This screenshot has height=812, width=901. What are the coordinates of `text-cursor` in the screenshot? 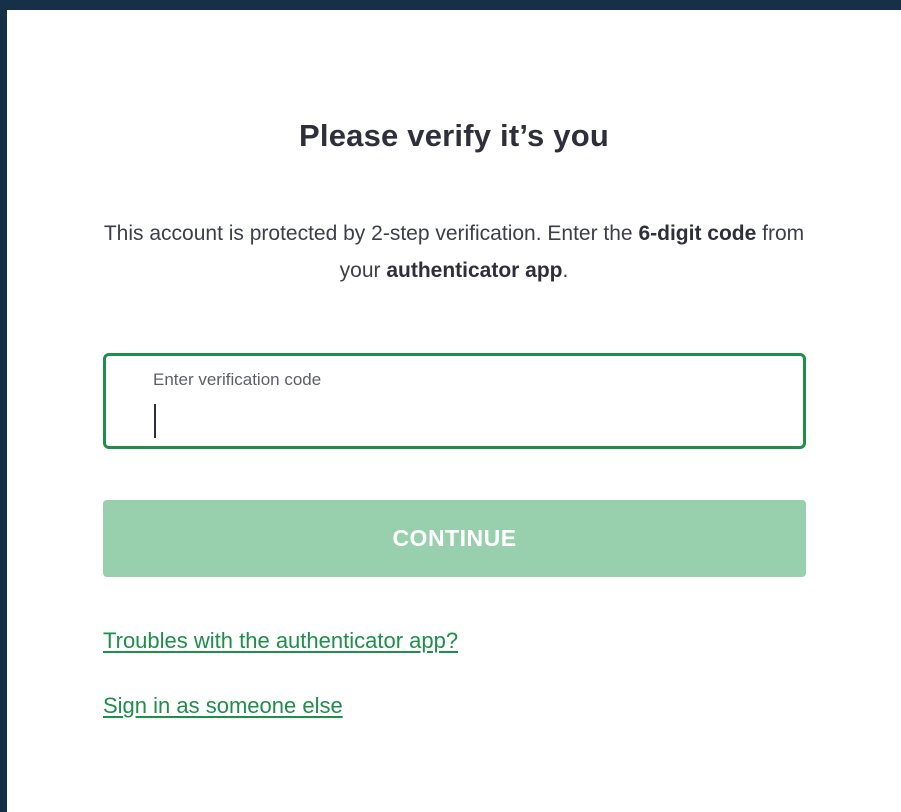 It's located at (155, 421).